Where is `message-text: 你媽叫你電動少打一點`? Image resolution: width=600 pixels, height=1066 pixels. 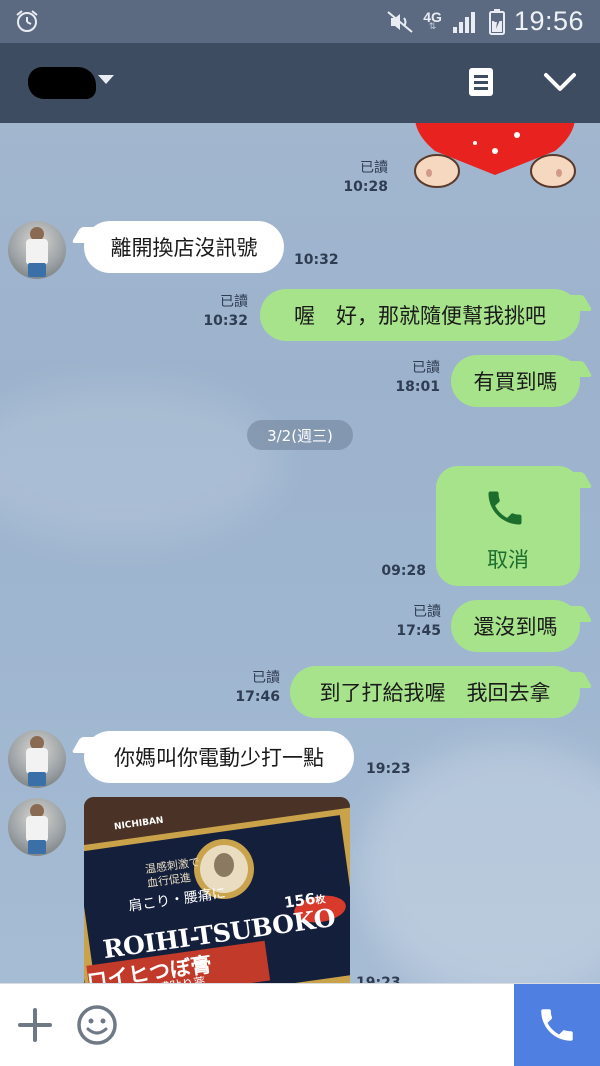
message-text: 你媽叫你電動少打一點 is located at coordinates (219, 758).